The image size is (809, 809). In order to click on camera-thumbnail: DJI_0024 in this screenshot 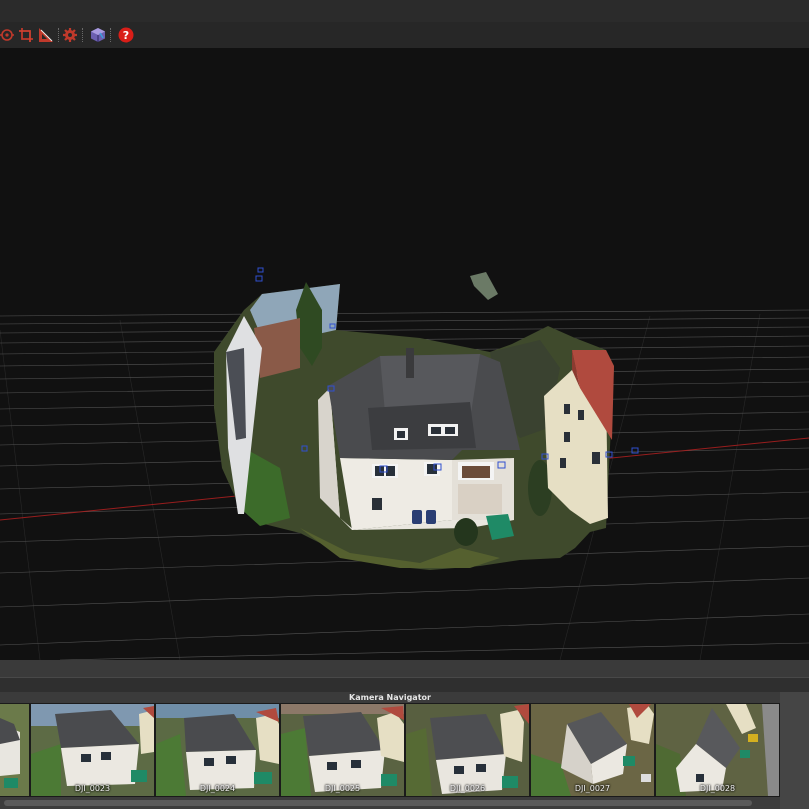, I will do `click(217, 750)`.